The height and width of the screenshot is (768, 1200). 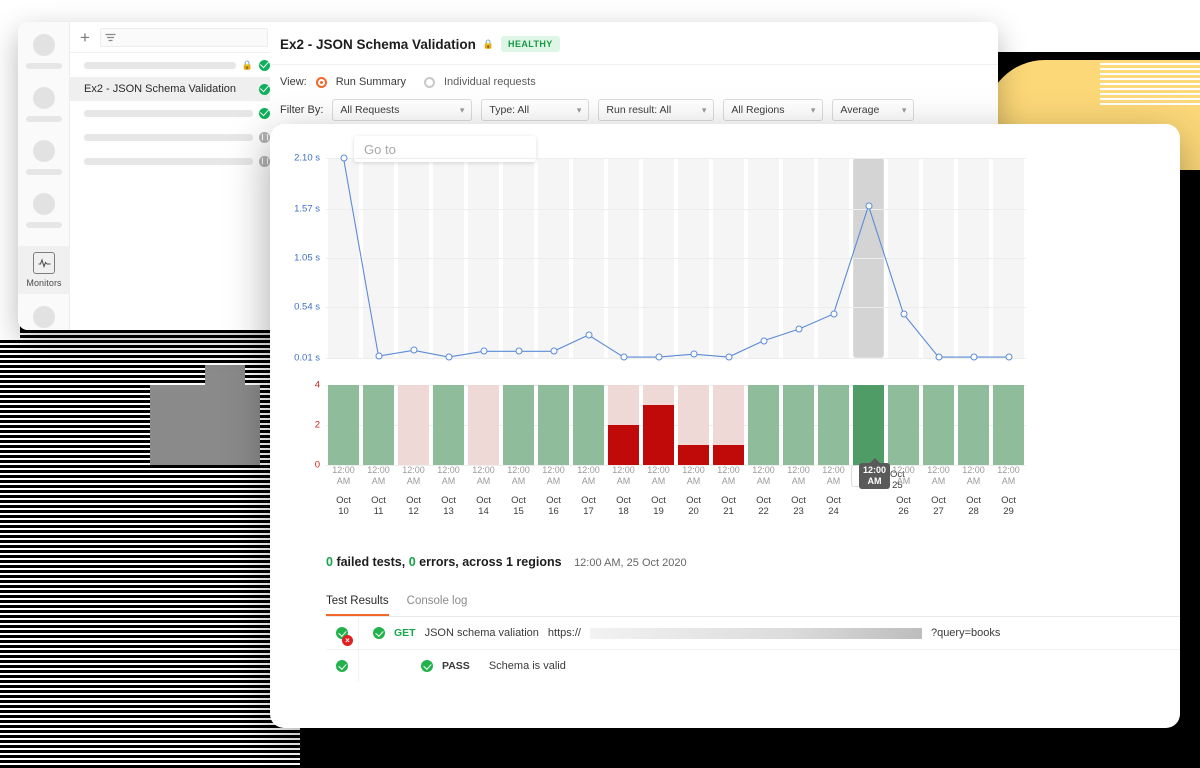 What do you see at coordinates (798, 491) in the screenshot?
I see `x-axis-label: 12:00 AM Oct 23` at bounding box center [798, 491].